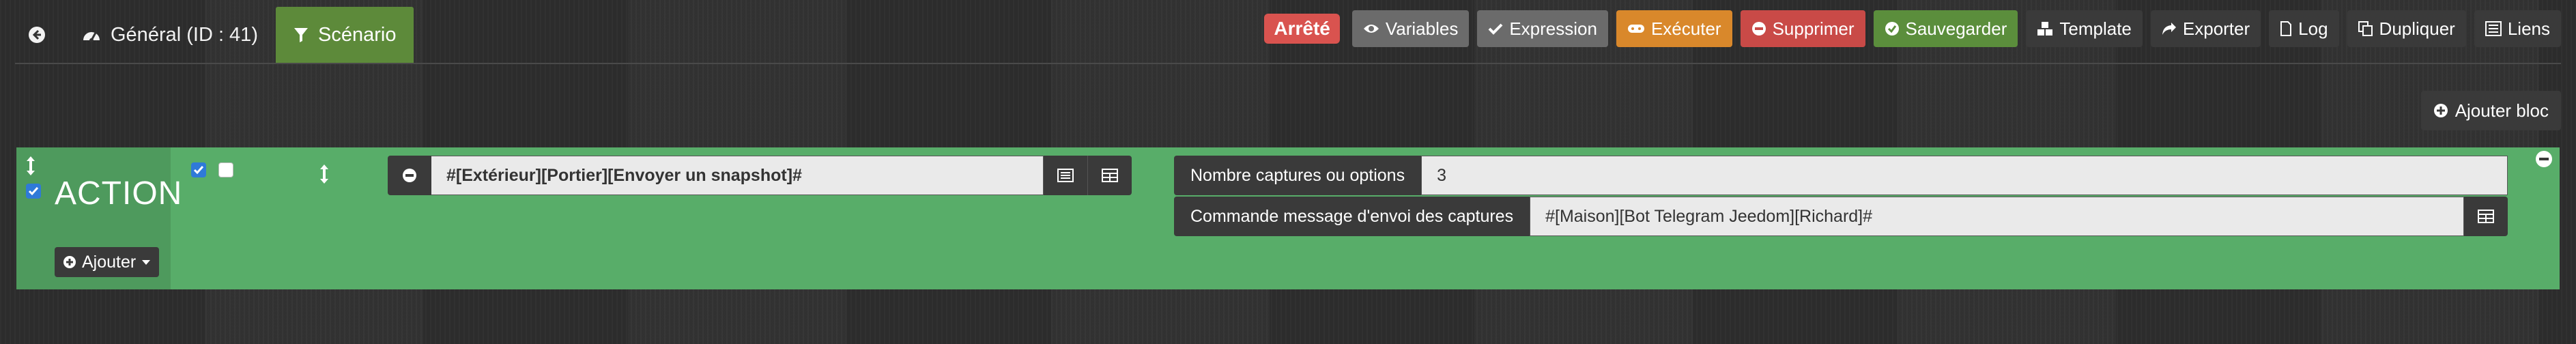 The height and width of the screenshot is (344, 2576). Describe the element at coordinates (357, 34) in the screenshot. I see `tab-scenario-label: Scénario` at that location.